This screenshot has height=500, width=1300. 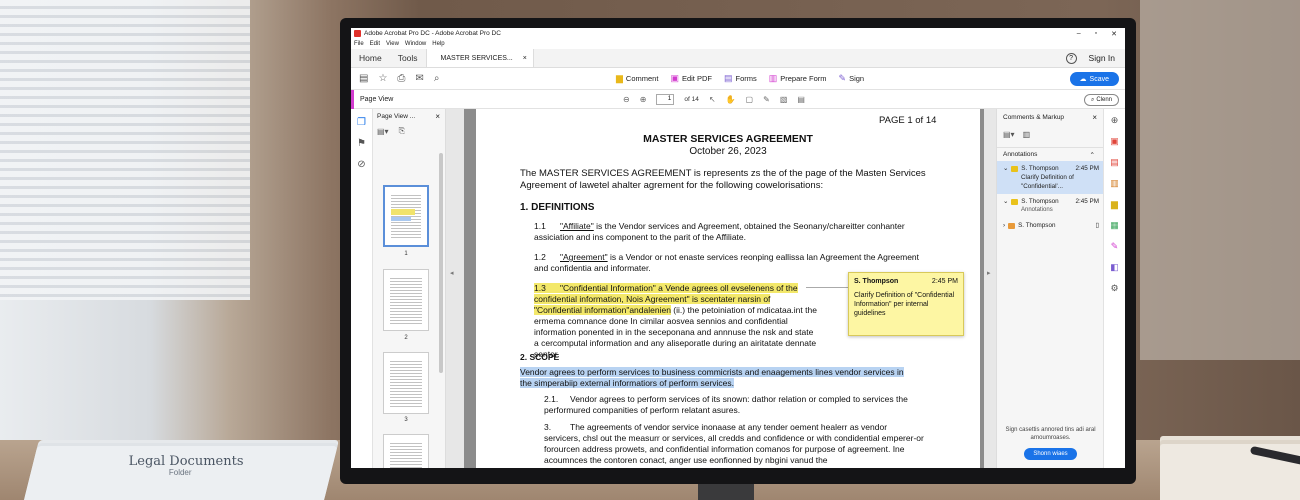 I want to click on annotations-header: Annotations ⌃, so click(x=1050, y=154).